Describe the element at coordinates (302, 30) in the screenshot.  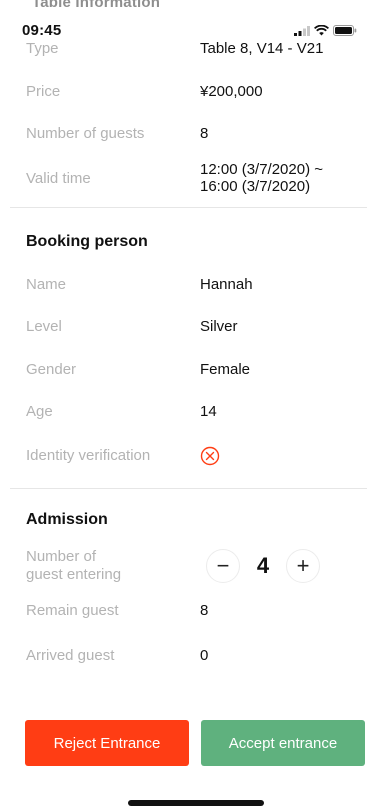
I see `signal-icon` at that location.